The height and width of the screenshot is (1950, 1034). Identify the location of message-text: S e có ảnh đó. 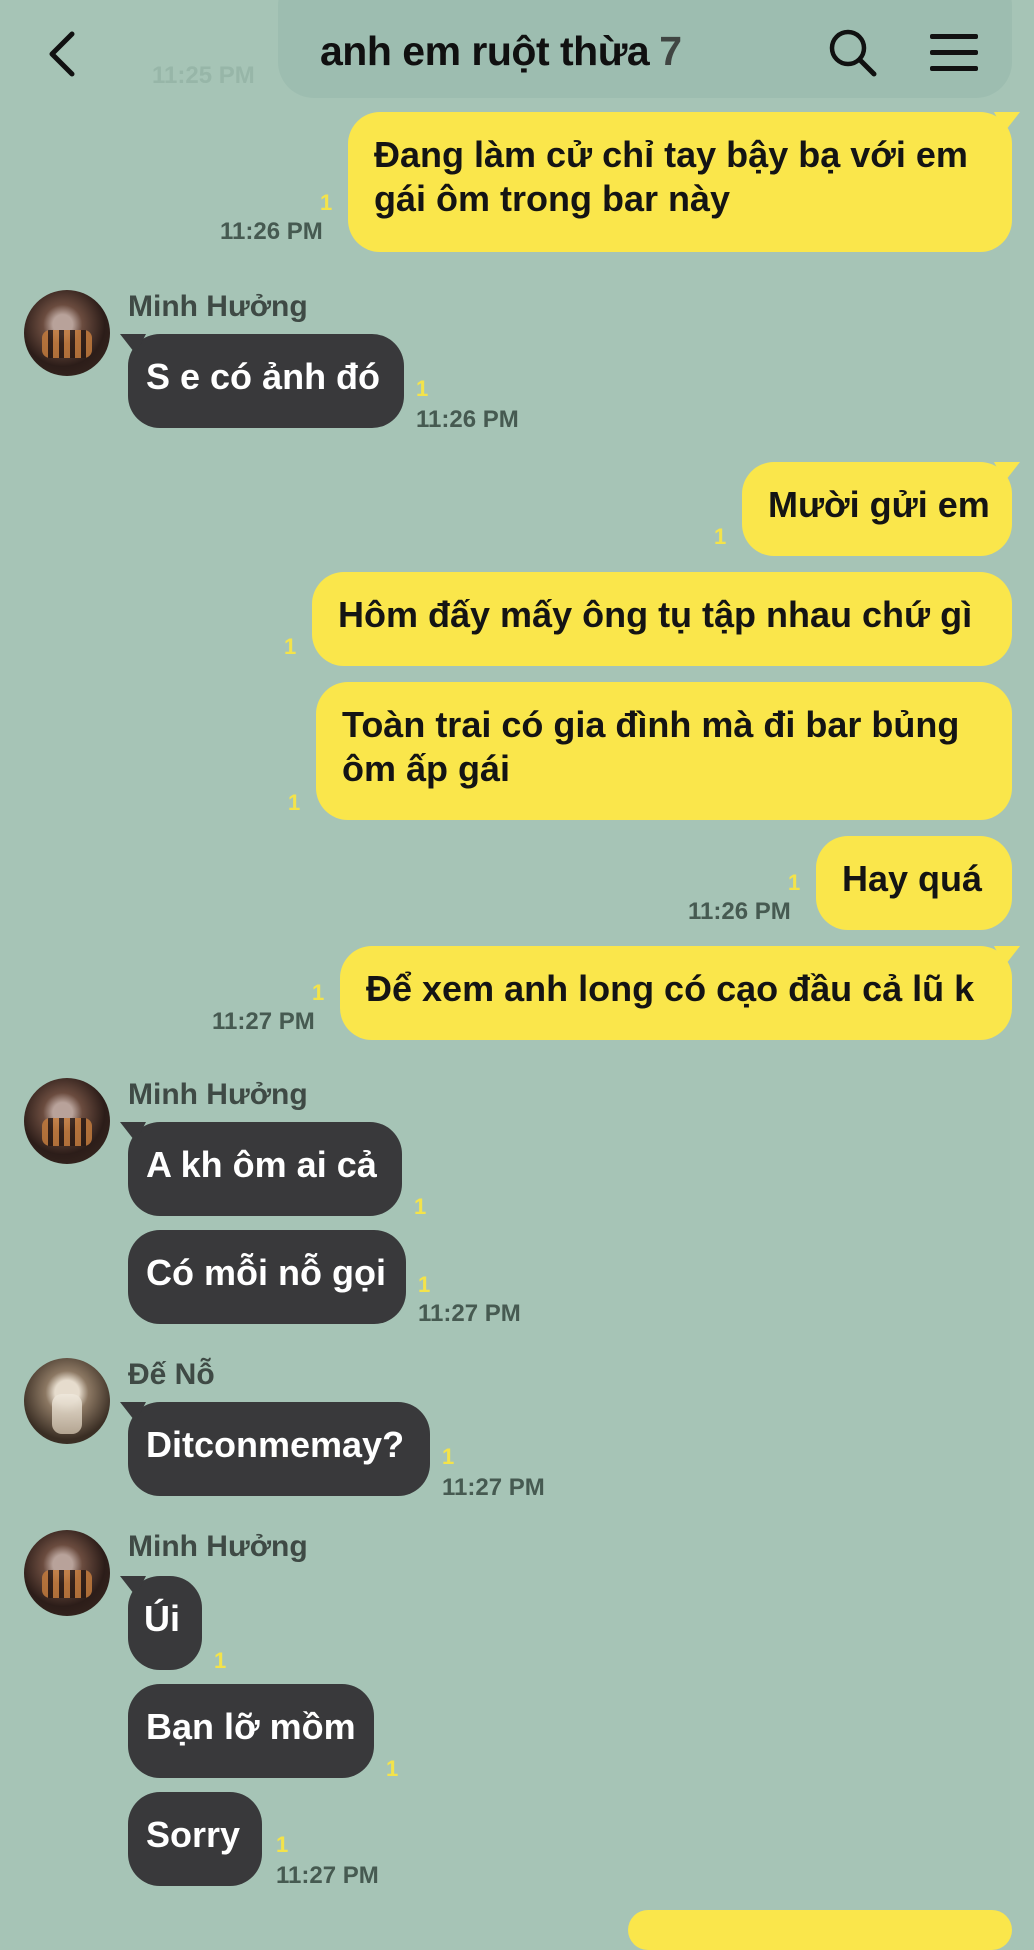
(263, 376).